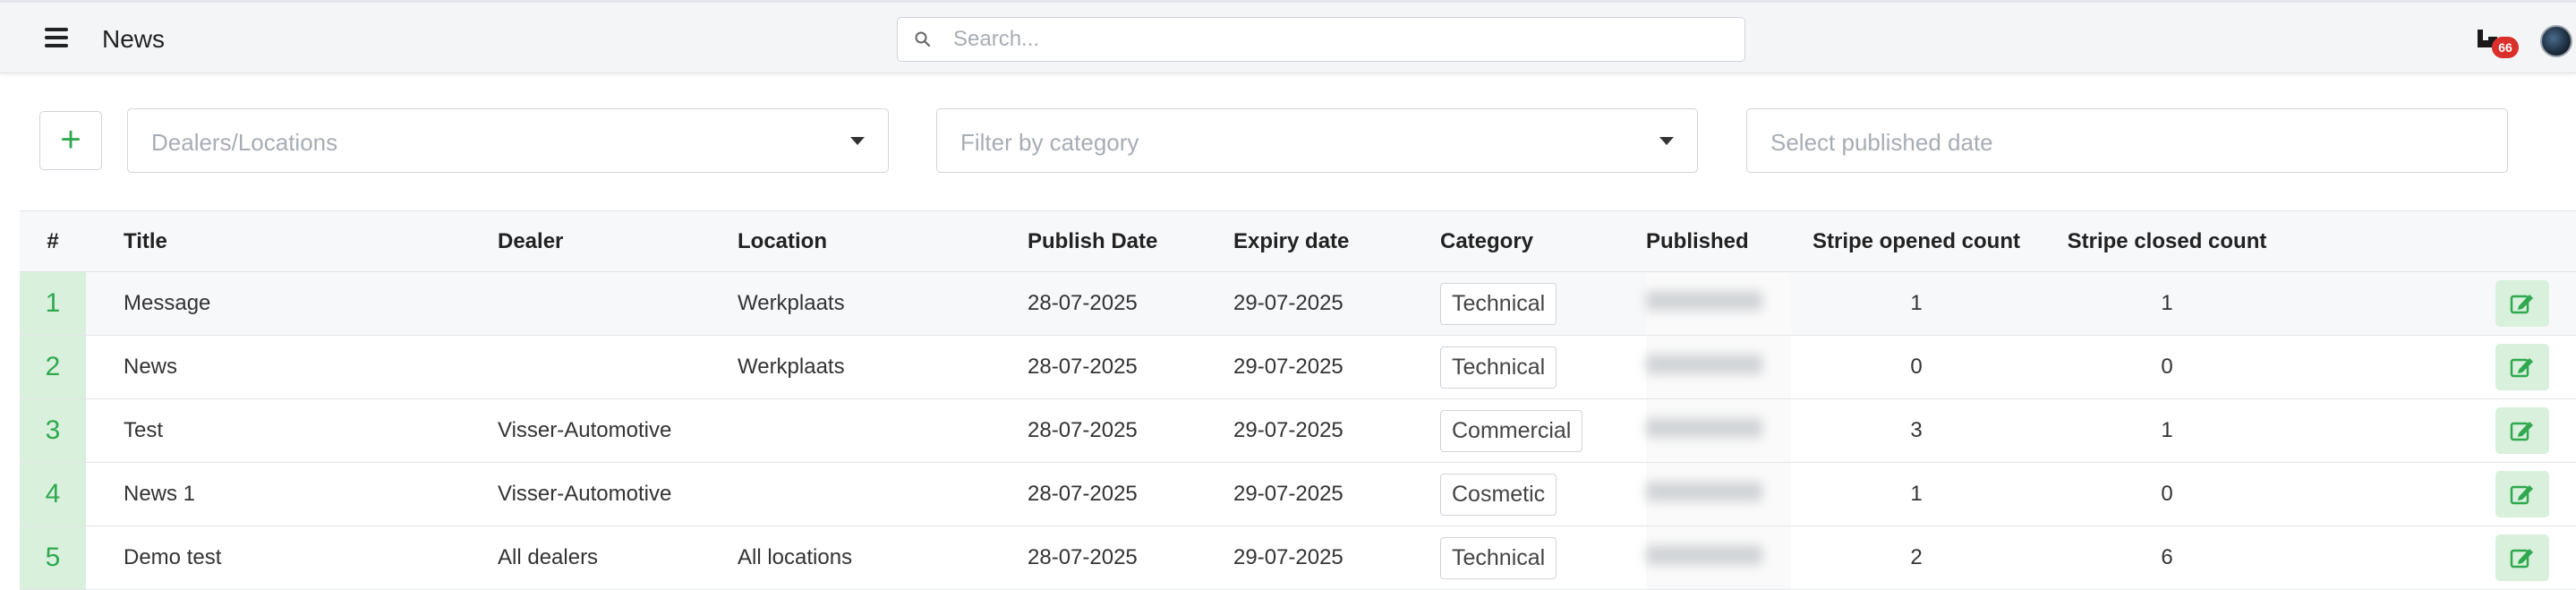 The image size is (2576, 590). What do you see at coordinates (1049, 142) in the screenshot?
I see `category-filter-placeholder: Filter by category` at bounding box center [1049, 142].